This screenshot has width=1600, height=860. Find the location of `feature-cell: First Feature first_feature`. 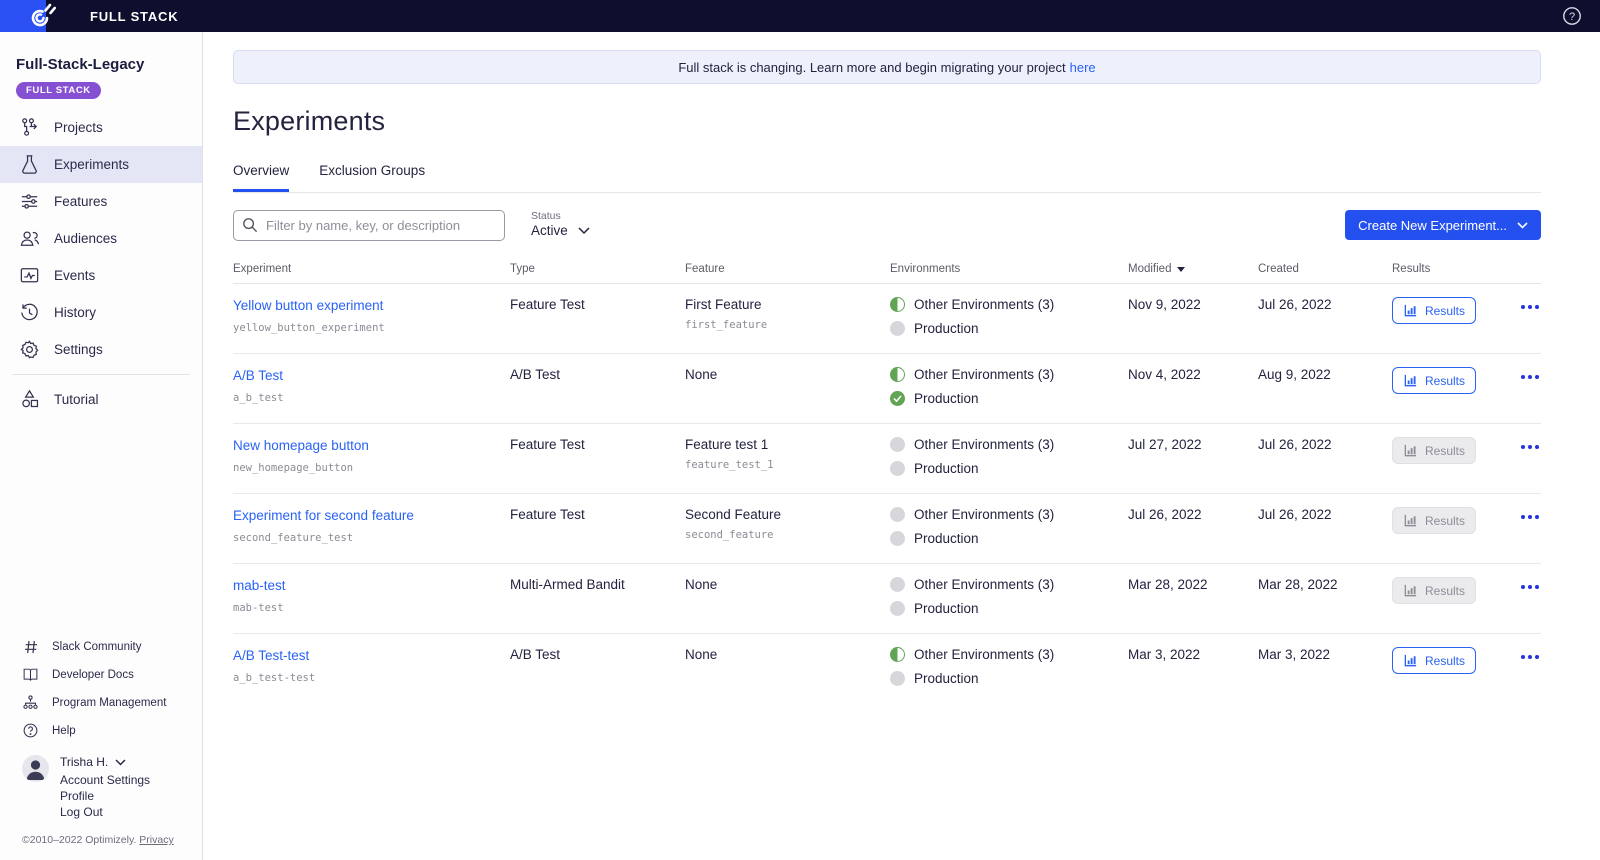

feature-cell: First Feature first_feature is located at coordinates (787, 325).